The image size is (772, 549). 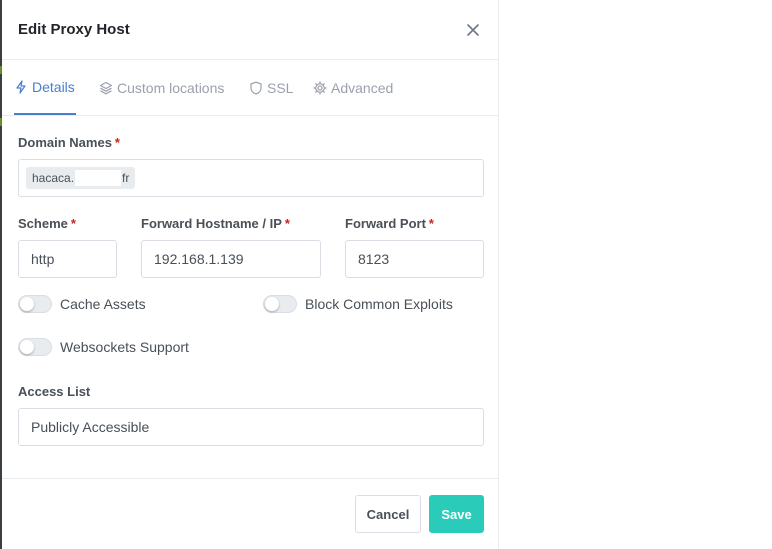 I want to click on tab-label: Details, so click(x=53, y=86).